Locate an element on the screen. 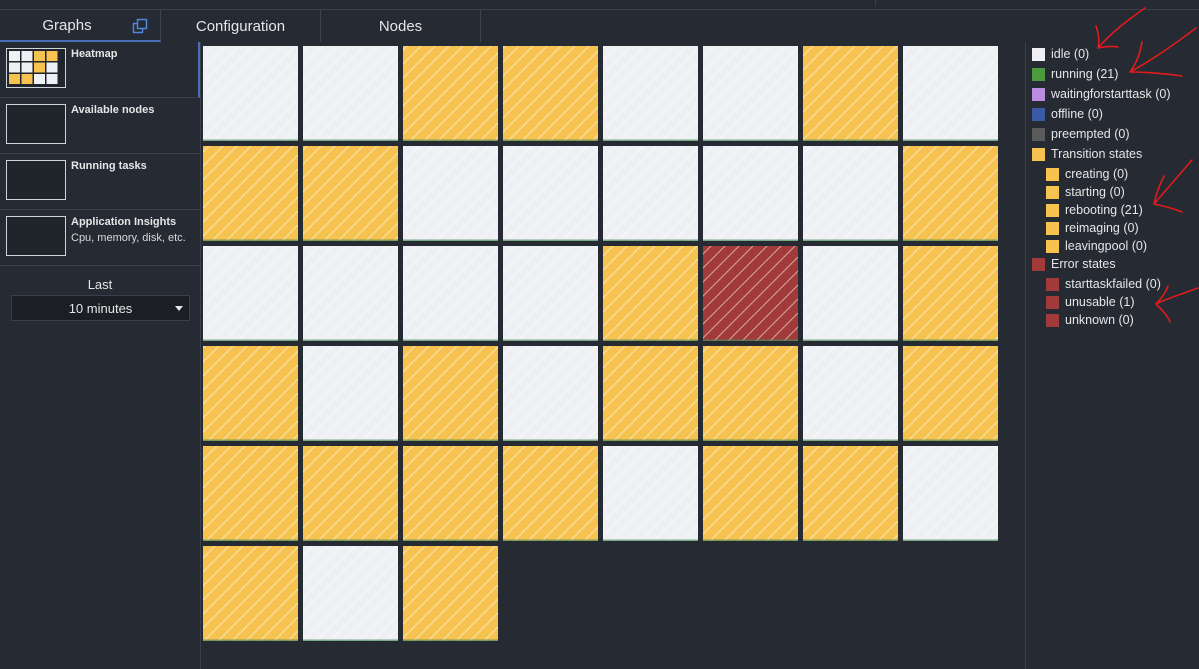  legend-label: offline (0) is located at coordinates (1077, 114).